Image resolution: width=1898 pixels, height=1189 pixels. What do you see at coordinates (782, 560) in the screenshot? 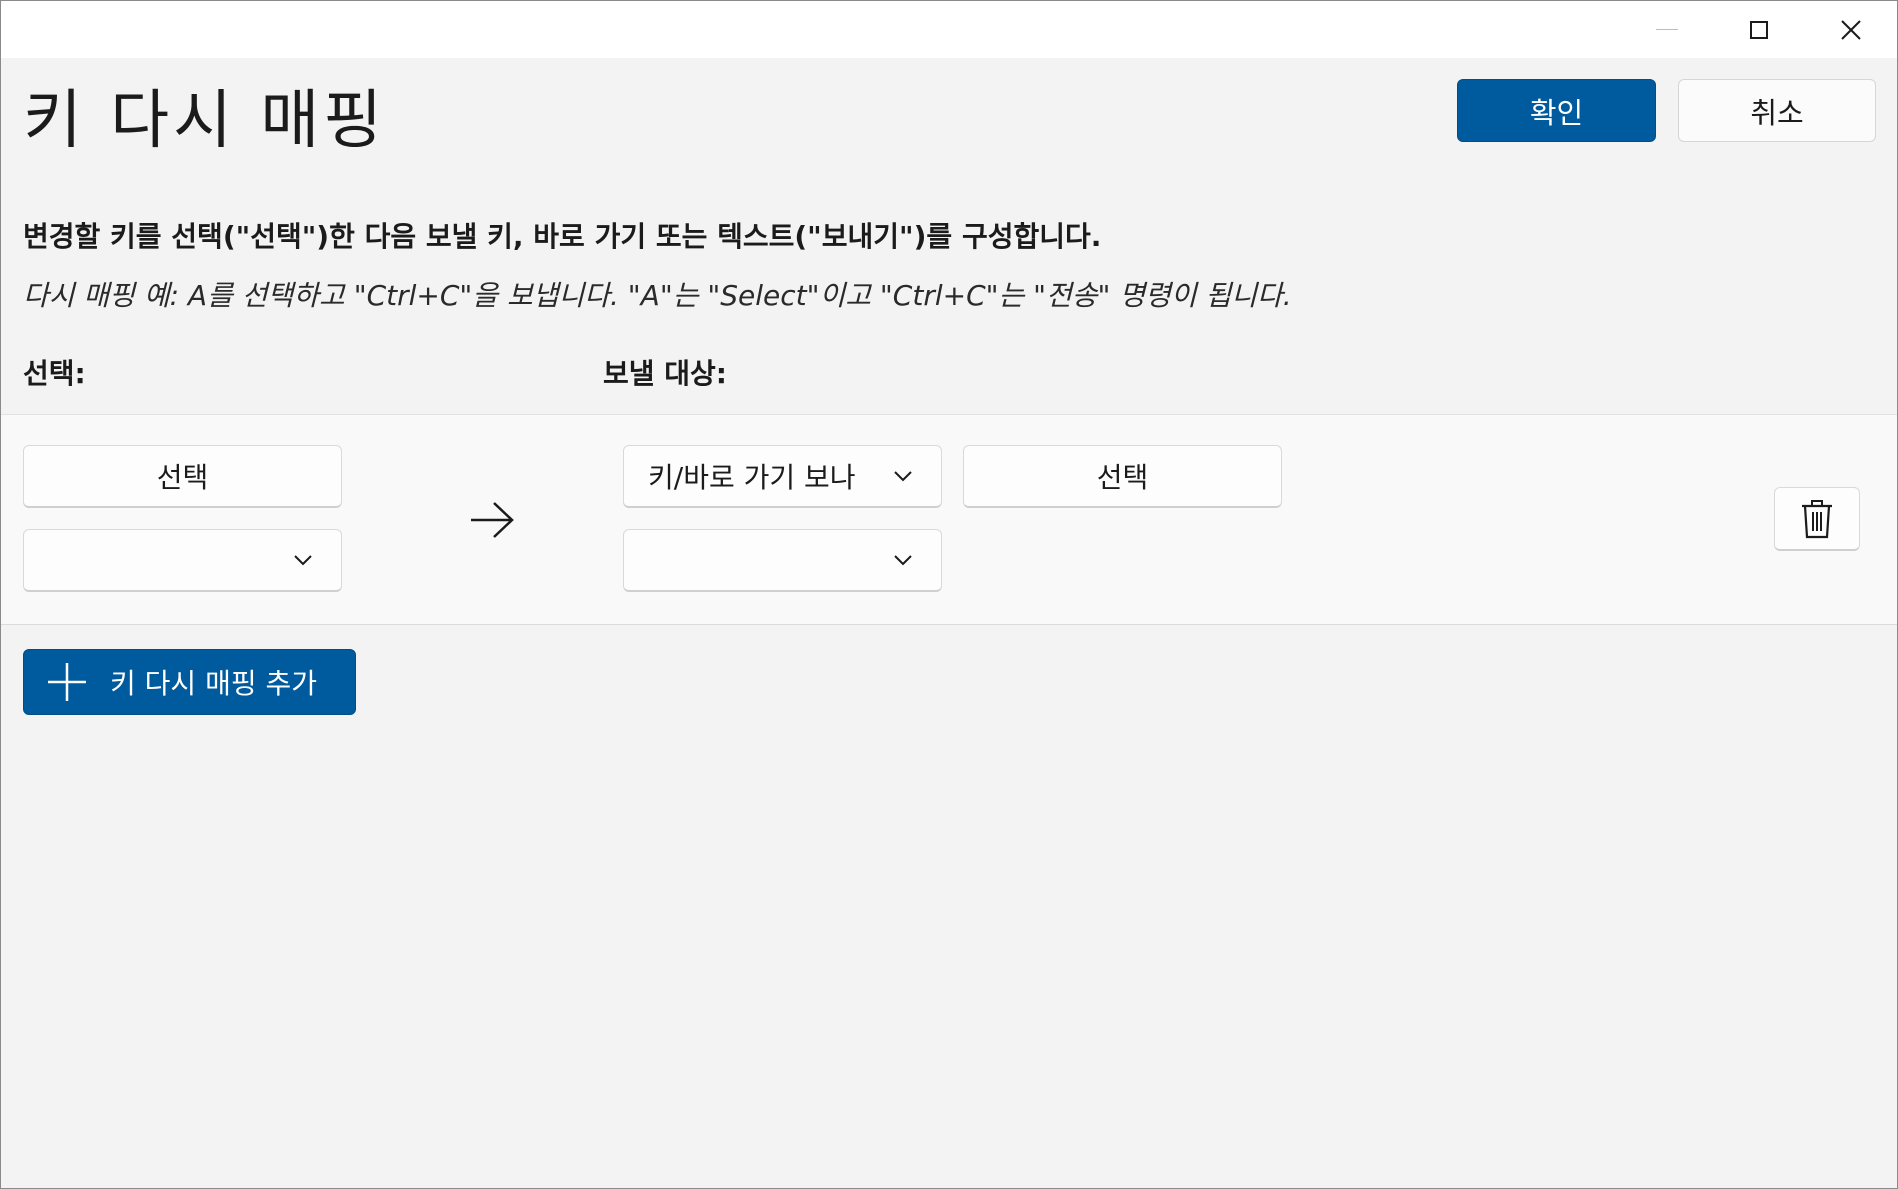
I see `send-key-dropdown` at bounding box center [782, 560].